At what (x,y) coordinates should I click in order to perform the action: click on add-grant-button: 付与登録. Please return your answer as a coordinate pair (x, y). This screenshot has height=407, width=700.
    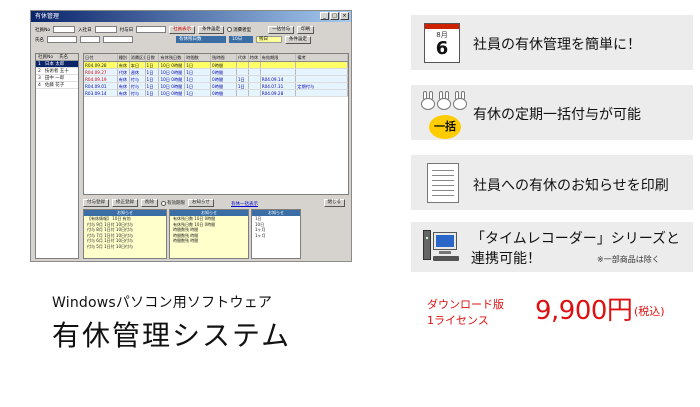
    Looking at the image, I should click on (96, 203).